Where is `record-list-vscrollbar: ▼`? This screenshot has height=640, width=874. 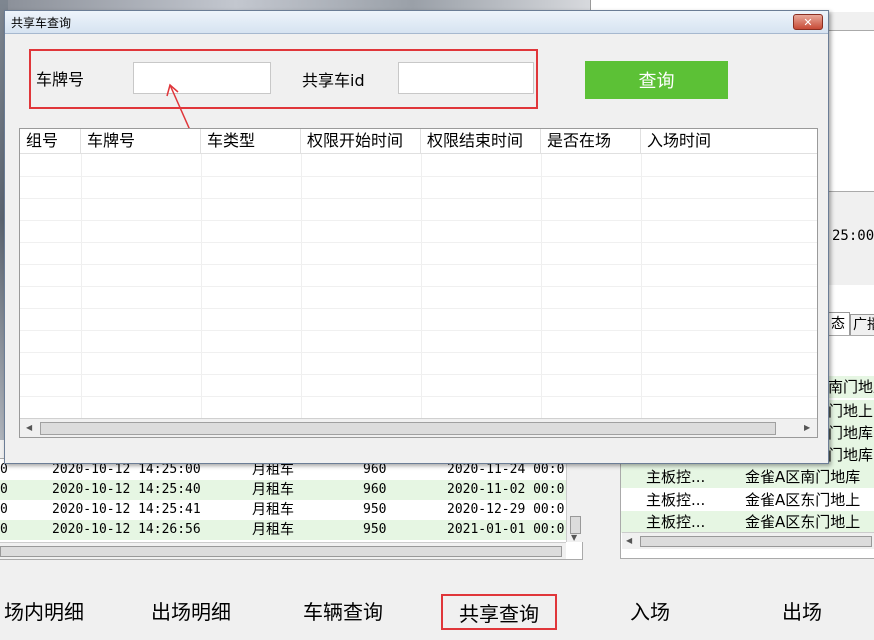 record-list-vscrollbar: ▼ is located at coordinates (574, 500).